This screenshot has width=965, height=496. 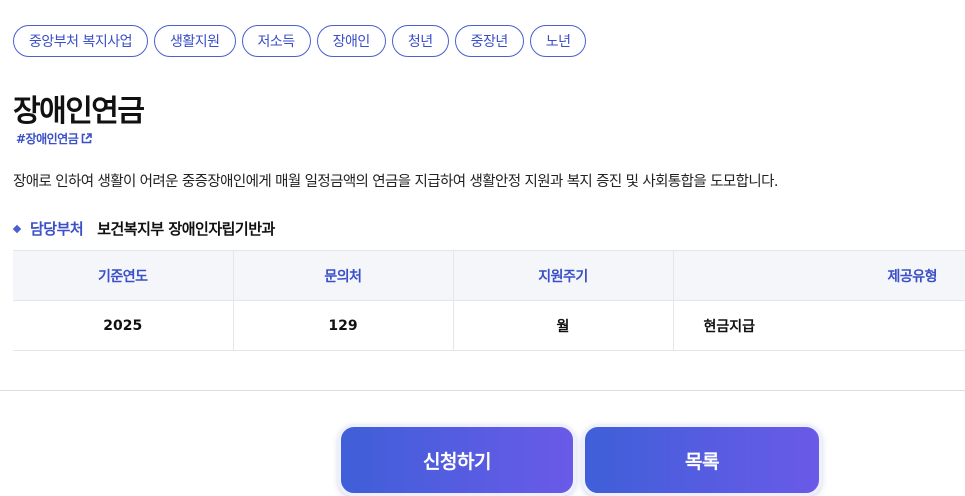 I want to click on bullet-diamond-icon, so click(x=17, y=228).